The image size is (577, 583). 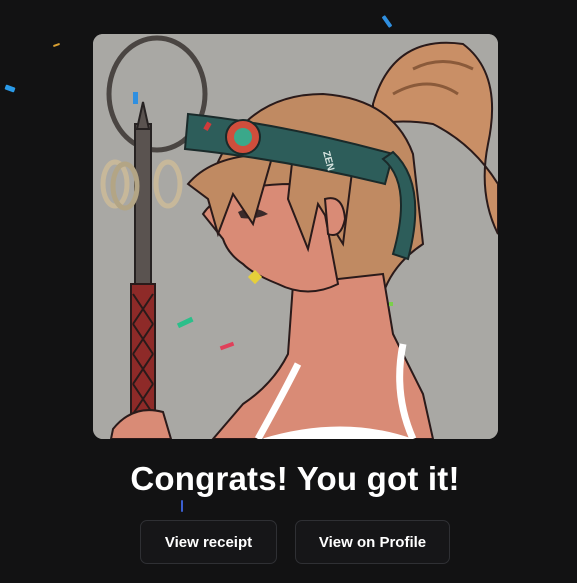 What do you see at coordinates (295, 478) in the screenshot?
I see `congrats-headline: Congrats! You got it!` at bounding box center [295, 478].